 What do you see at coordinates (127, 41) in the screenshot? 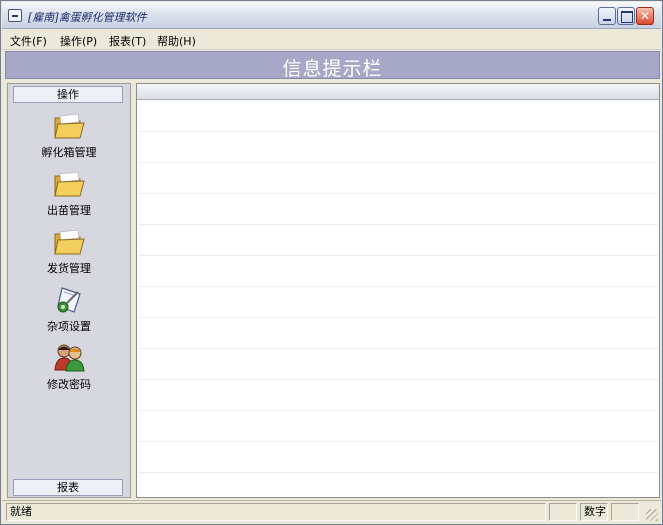
I see `menu-report: 报表(T)` at bounding box center [127, 41].